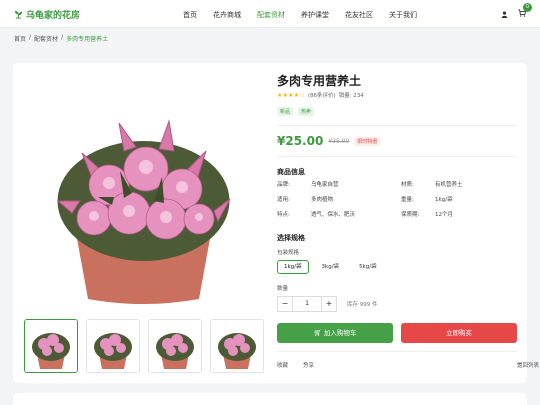 This screenshot has height=405, width=540. I want to click on nav-about: 关于我们, so click(403, 15).